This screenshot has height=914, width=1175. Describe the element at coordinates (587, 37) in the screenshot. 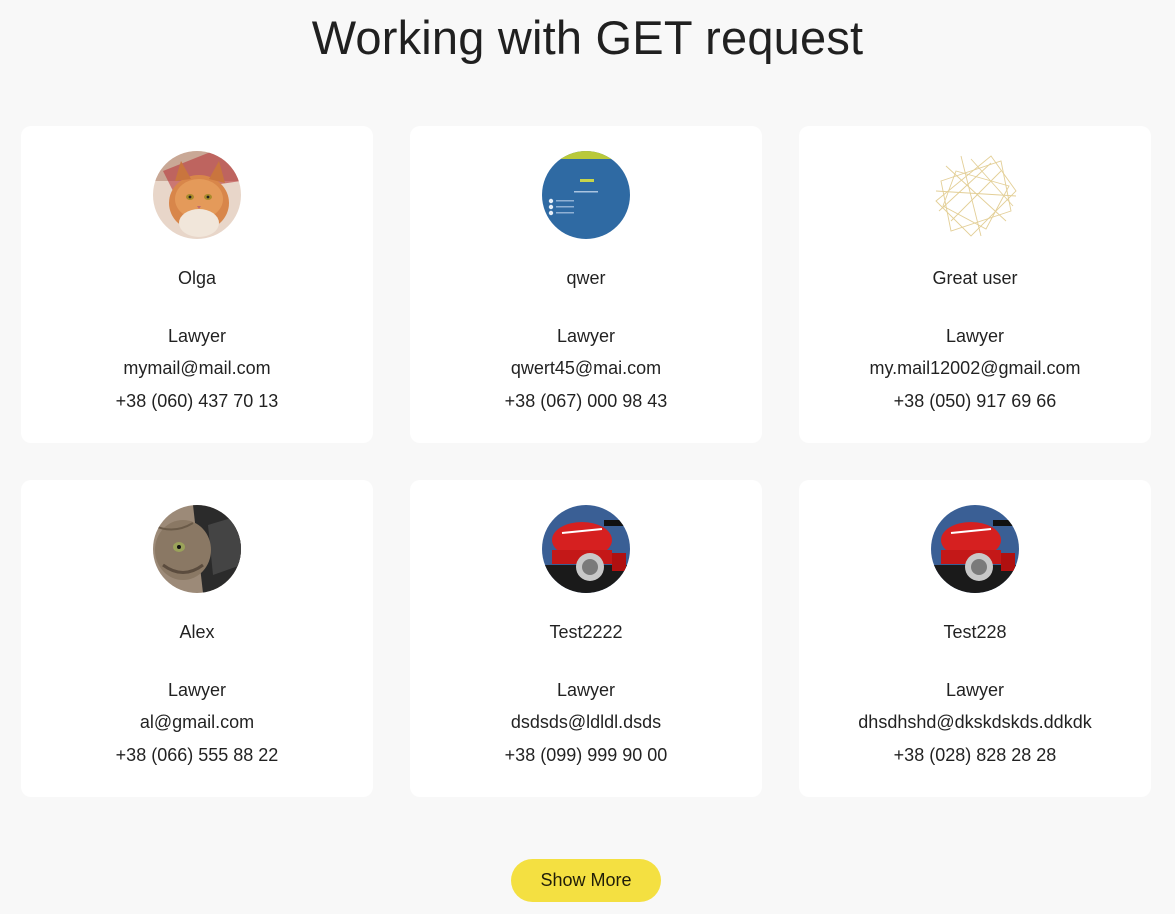

I see `page-title: Working with GET request` at that location.